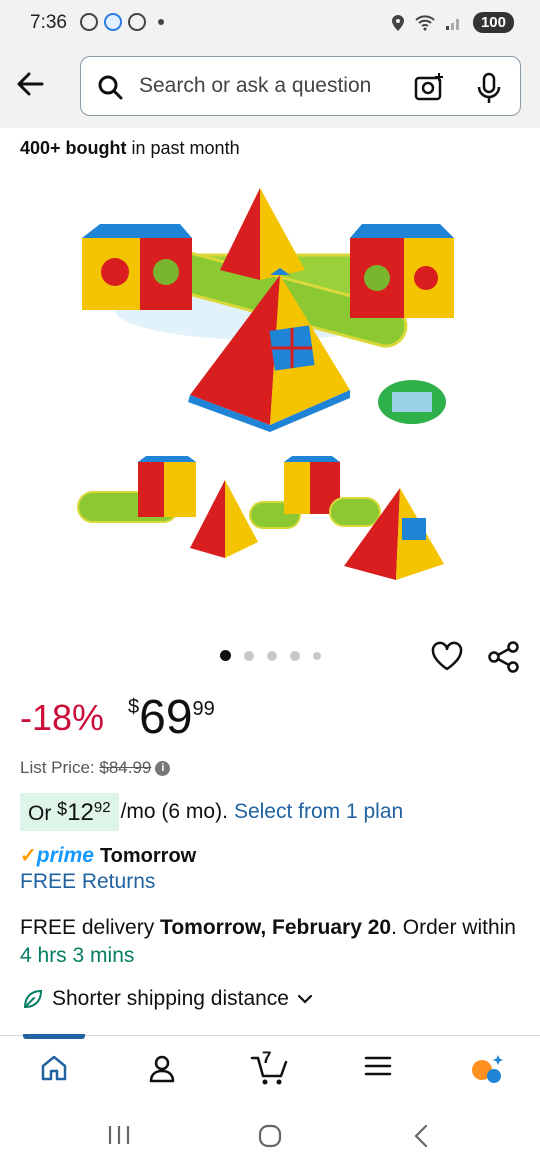 The width and height of the screenshot is (540, 1170). What do you see at coordinates (429, 87) in the screenshot?
I see `camera-icon` at bounding box center [429, 87].